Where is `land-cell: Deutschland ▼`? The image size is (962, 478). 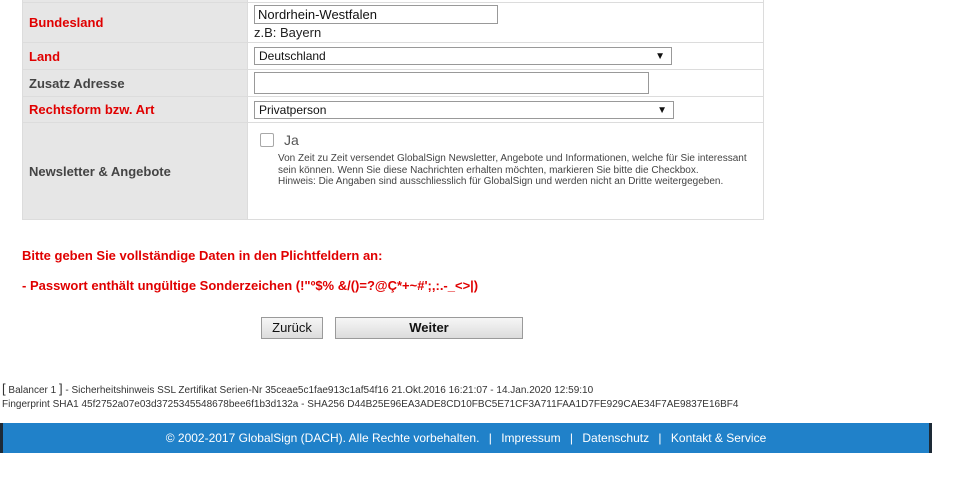
land-cell: Deutschland ▼ is located at coordinates (505, 56).